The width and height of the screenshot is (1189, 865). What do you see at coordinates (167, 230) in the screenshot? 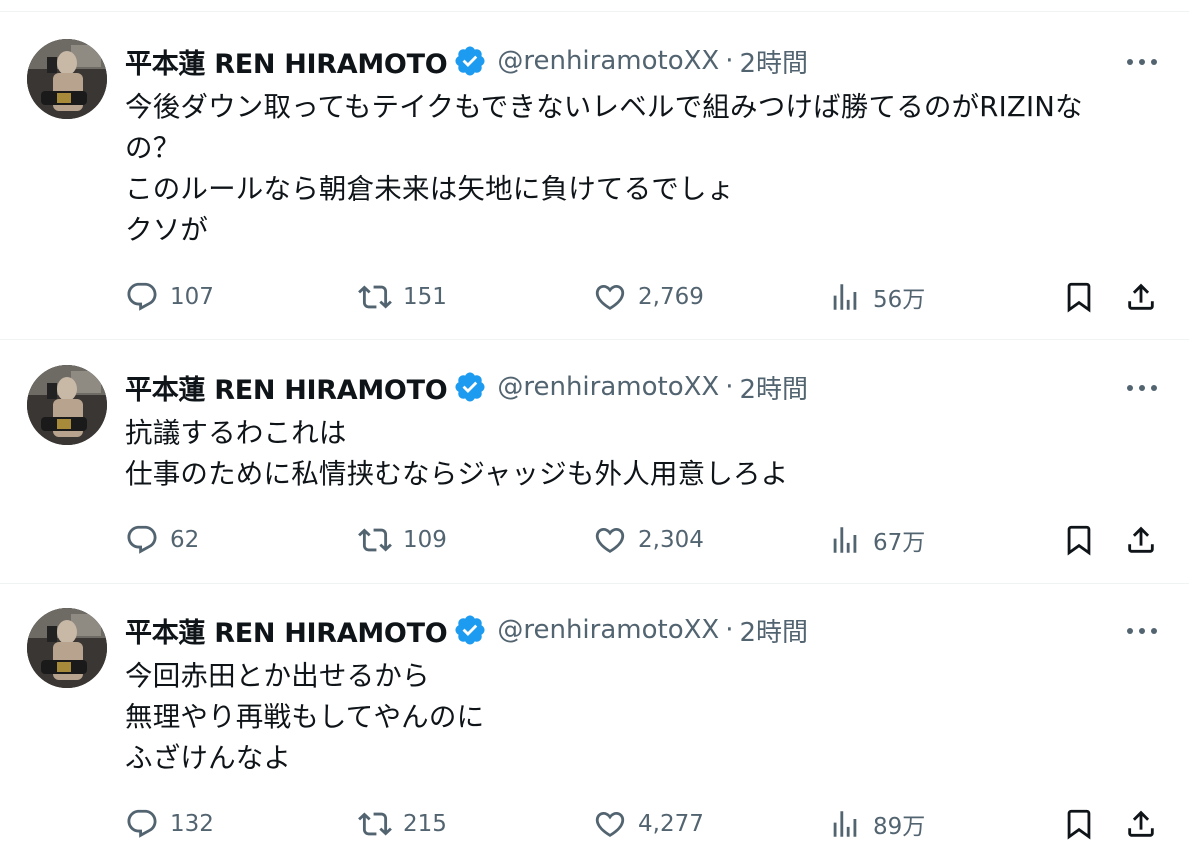
I see `tweet-text-line: クソが` at bounding box center [167, 230].